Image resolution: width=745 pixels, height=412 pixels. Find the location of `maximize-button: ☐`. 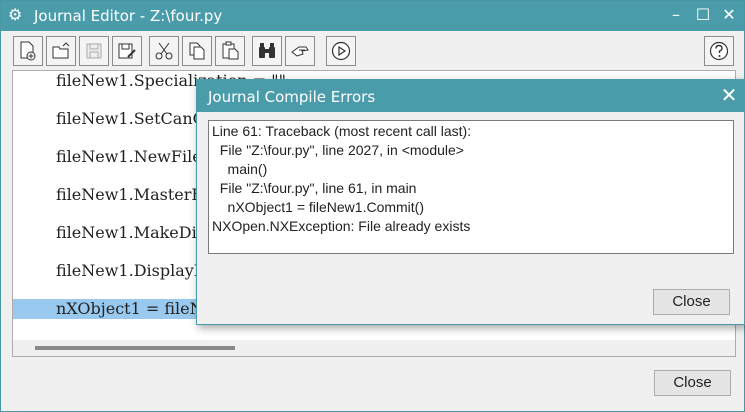

maximize-button: ☐ is located at coordinates (703, 15).